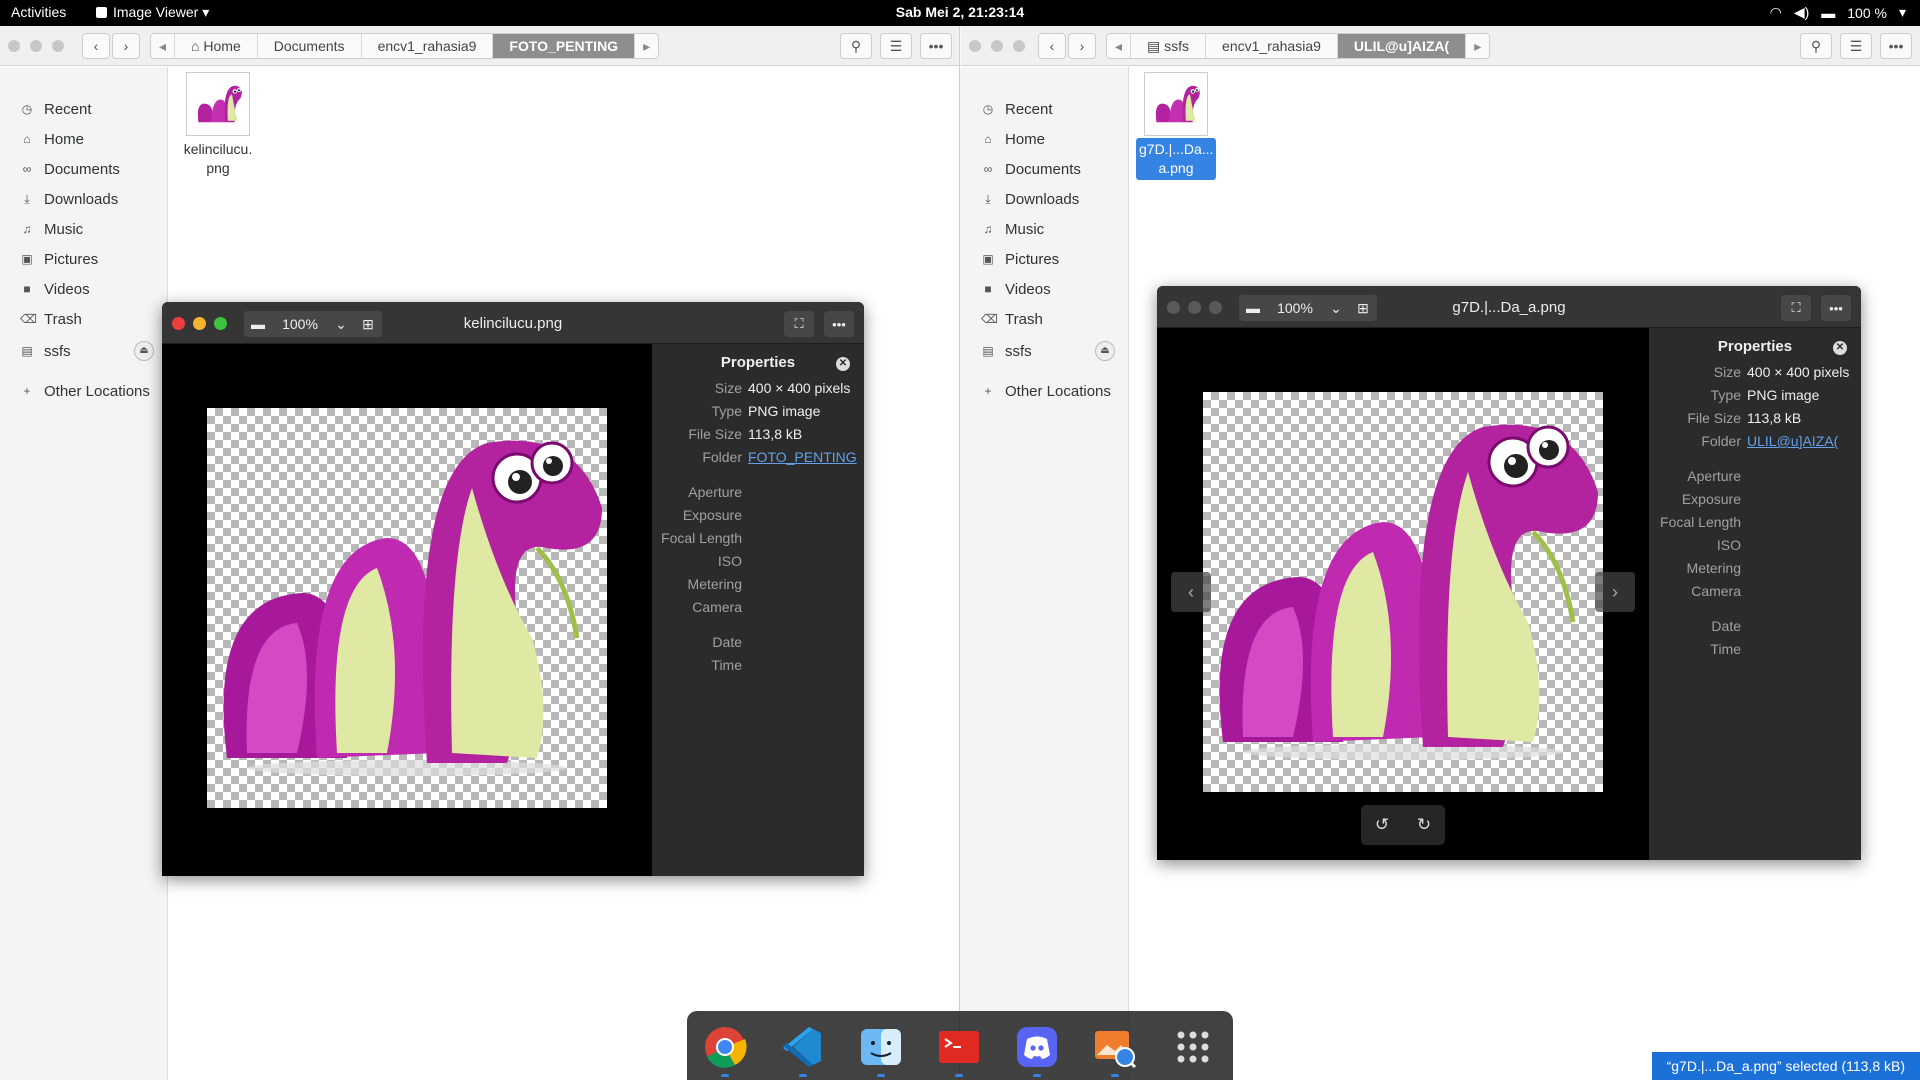 The image size is (1920, 1080). Describe the element at coordinates (27, 109) in the screenshot. I see `clock-icon: ◷` at that location.